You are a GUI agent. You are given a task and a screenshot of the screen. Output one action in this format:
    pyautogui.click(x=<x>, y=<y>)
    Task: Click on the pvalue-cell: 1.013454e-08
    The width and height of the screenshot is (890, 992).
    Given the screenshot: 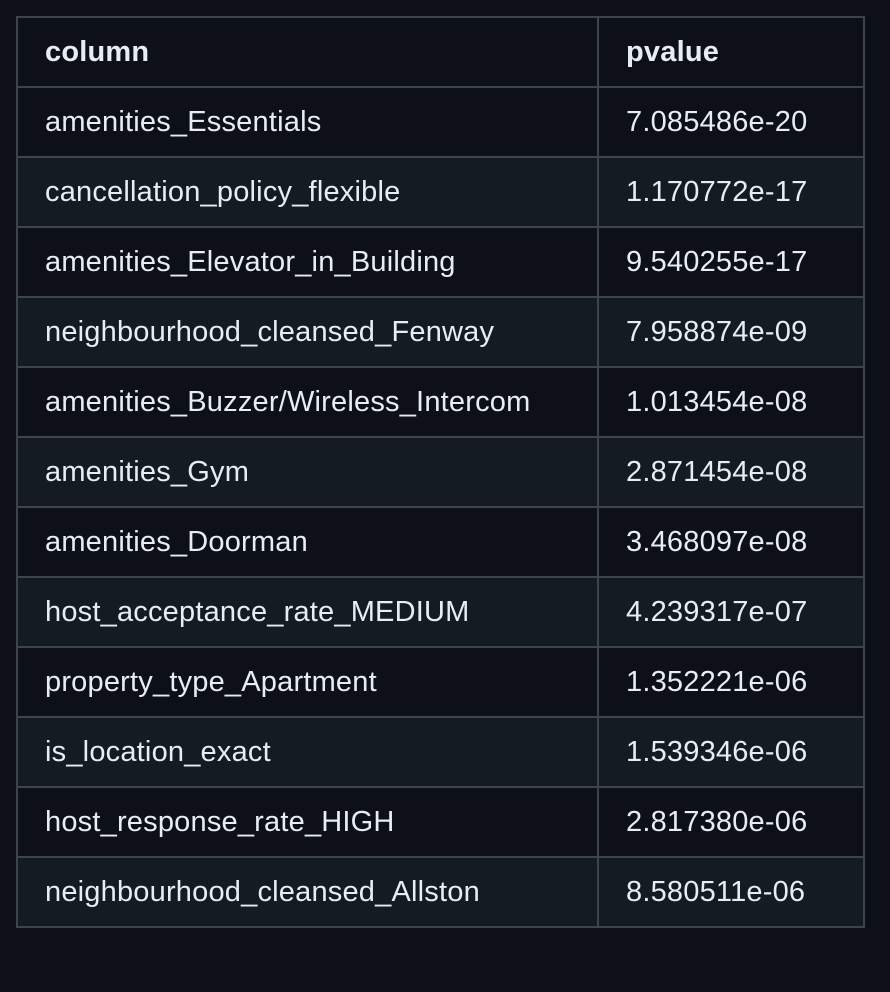 What is the action you would take?
    pyautogui.click(x=731, y=402)
    